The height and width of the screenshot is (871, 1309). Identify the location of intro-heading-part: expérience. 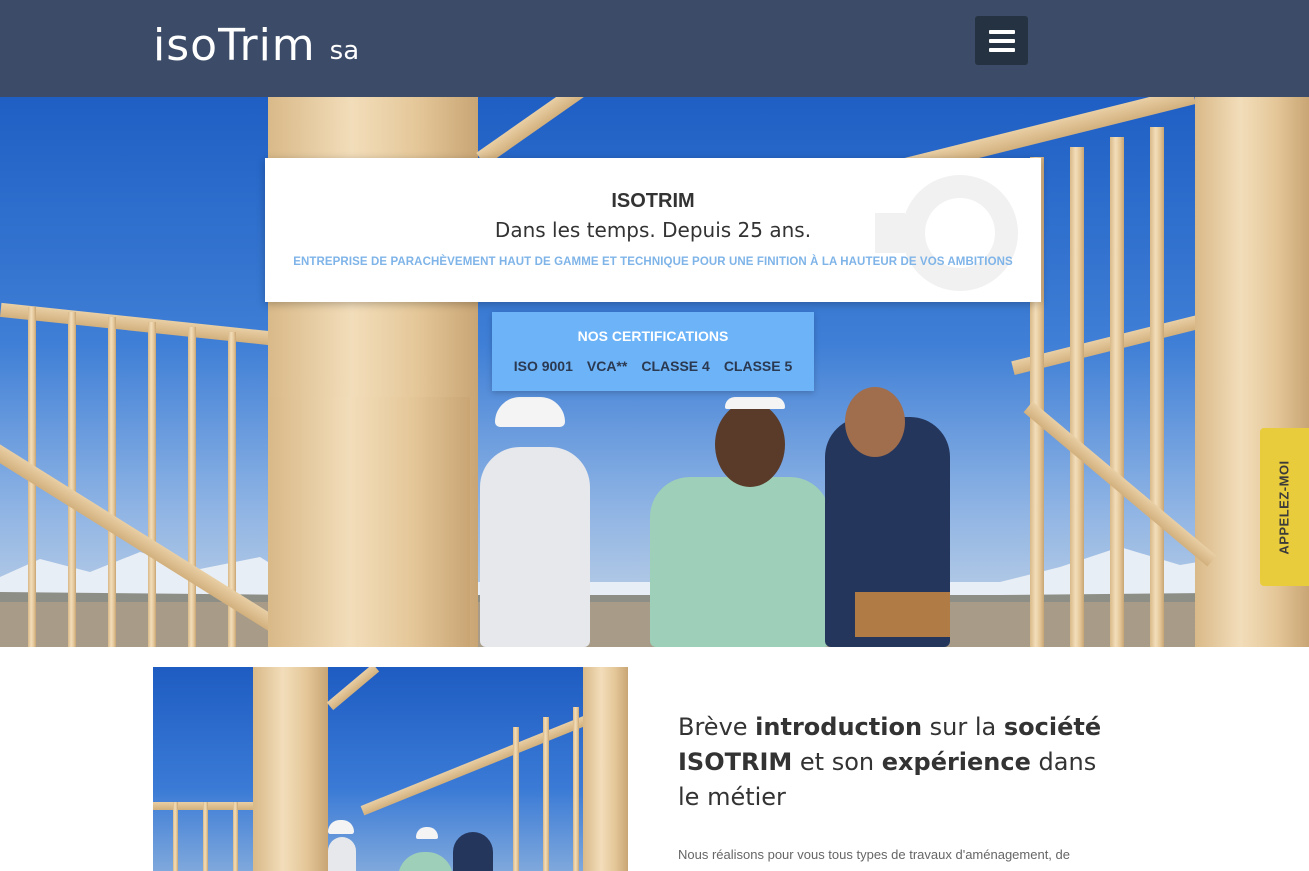
(956, 762).